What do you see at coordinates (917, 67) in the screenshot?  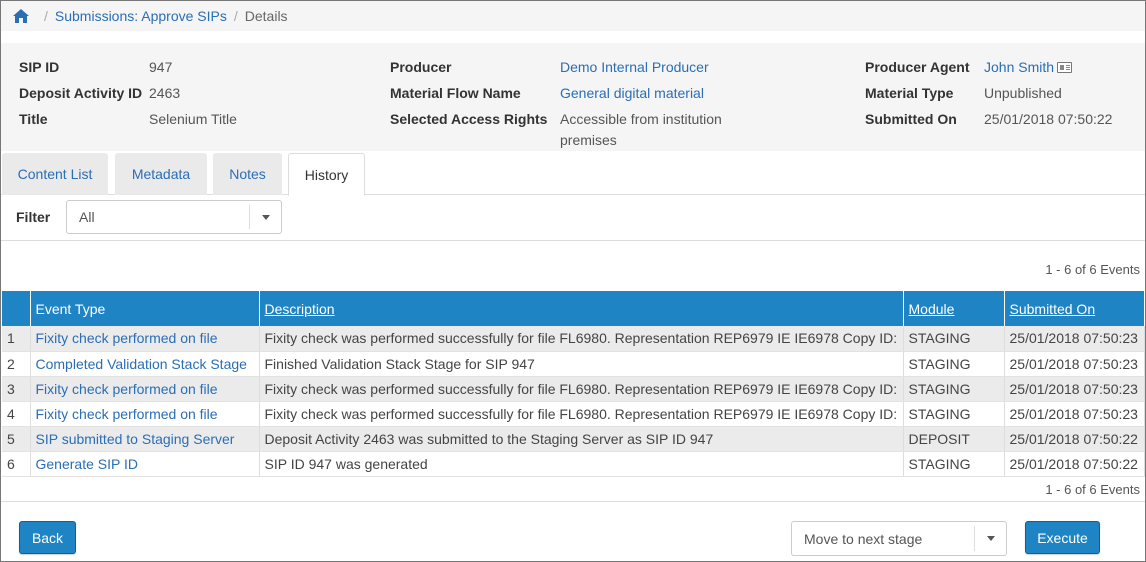 I see `producer-agent-label: Producer Agent` at bounding box center [917, 67].